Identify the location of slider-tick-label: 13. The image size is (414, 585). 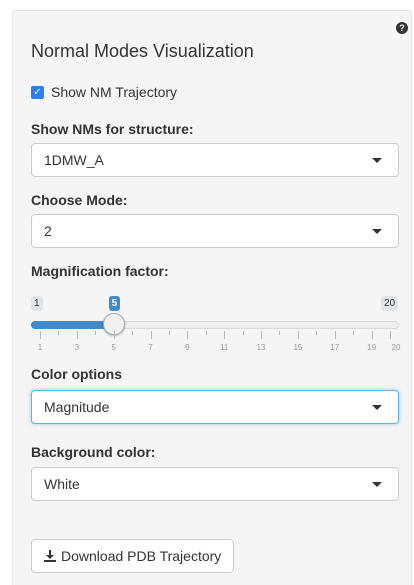
(261, 347).